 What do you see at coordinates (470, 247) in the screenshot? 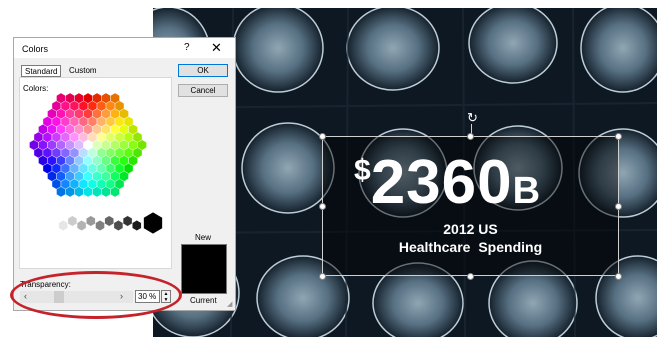
I see `subtitle-label: Healthcare Spending` at bounding box center [470, 247].